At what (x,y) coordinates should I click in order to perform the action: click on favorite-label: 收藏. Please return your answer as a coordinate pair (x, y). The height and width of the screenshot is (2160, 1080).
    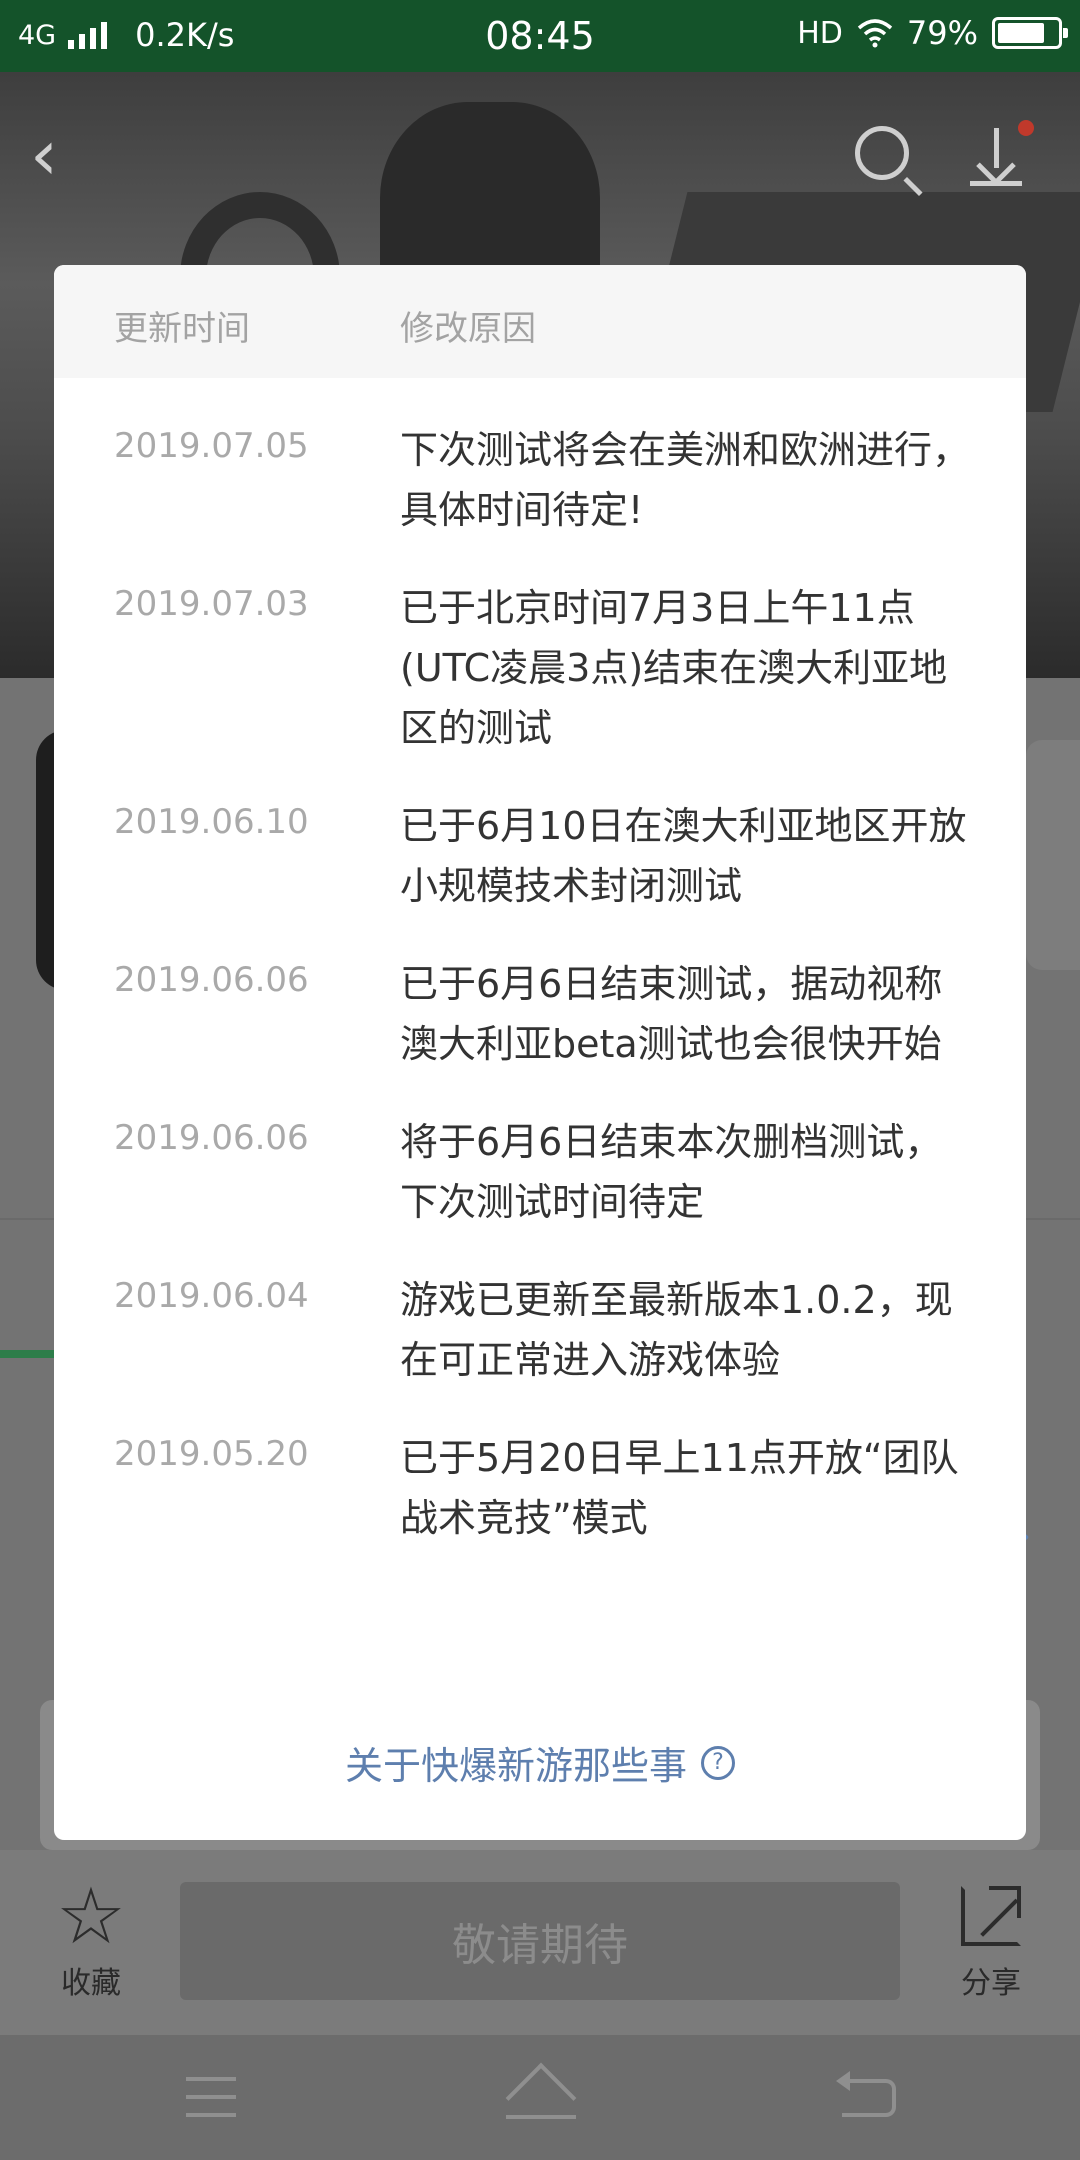
    Looking at the image, I should click on (91, 1983).